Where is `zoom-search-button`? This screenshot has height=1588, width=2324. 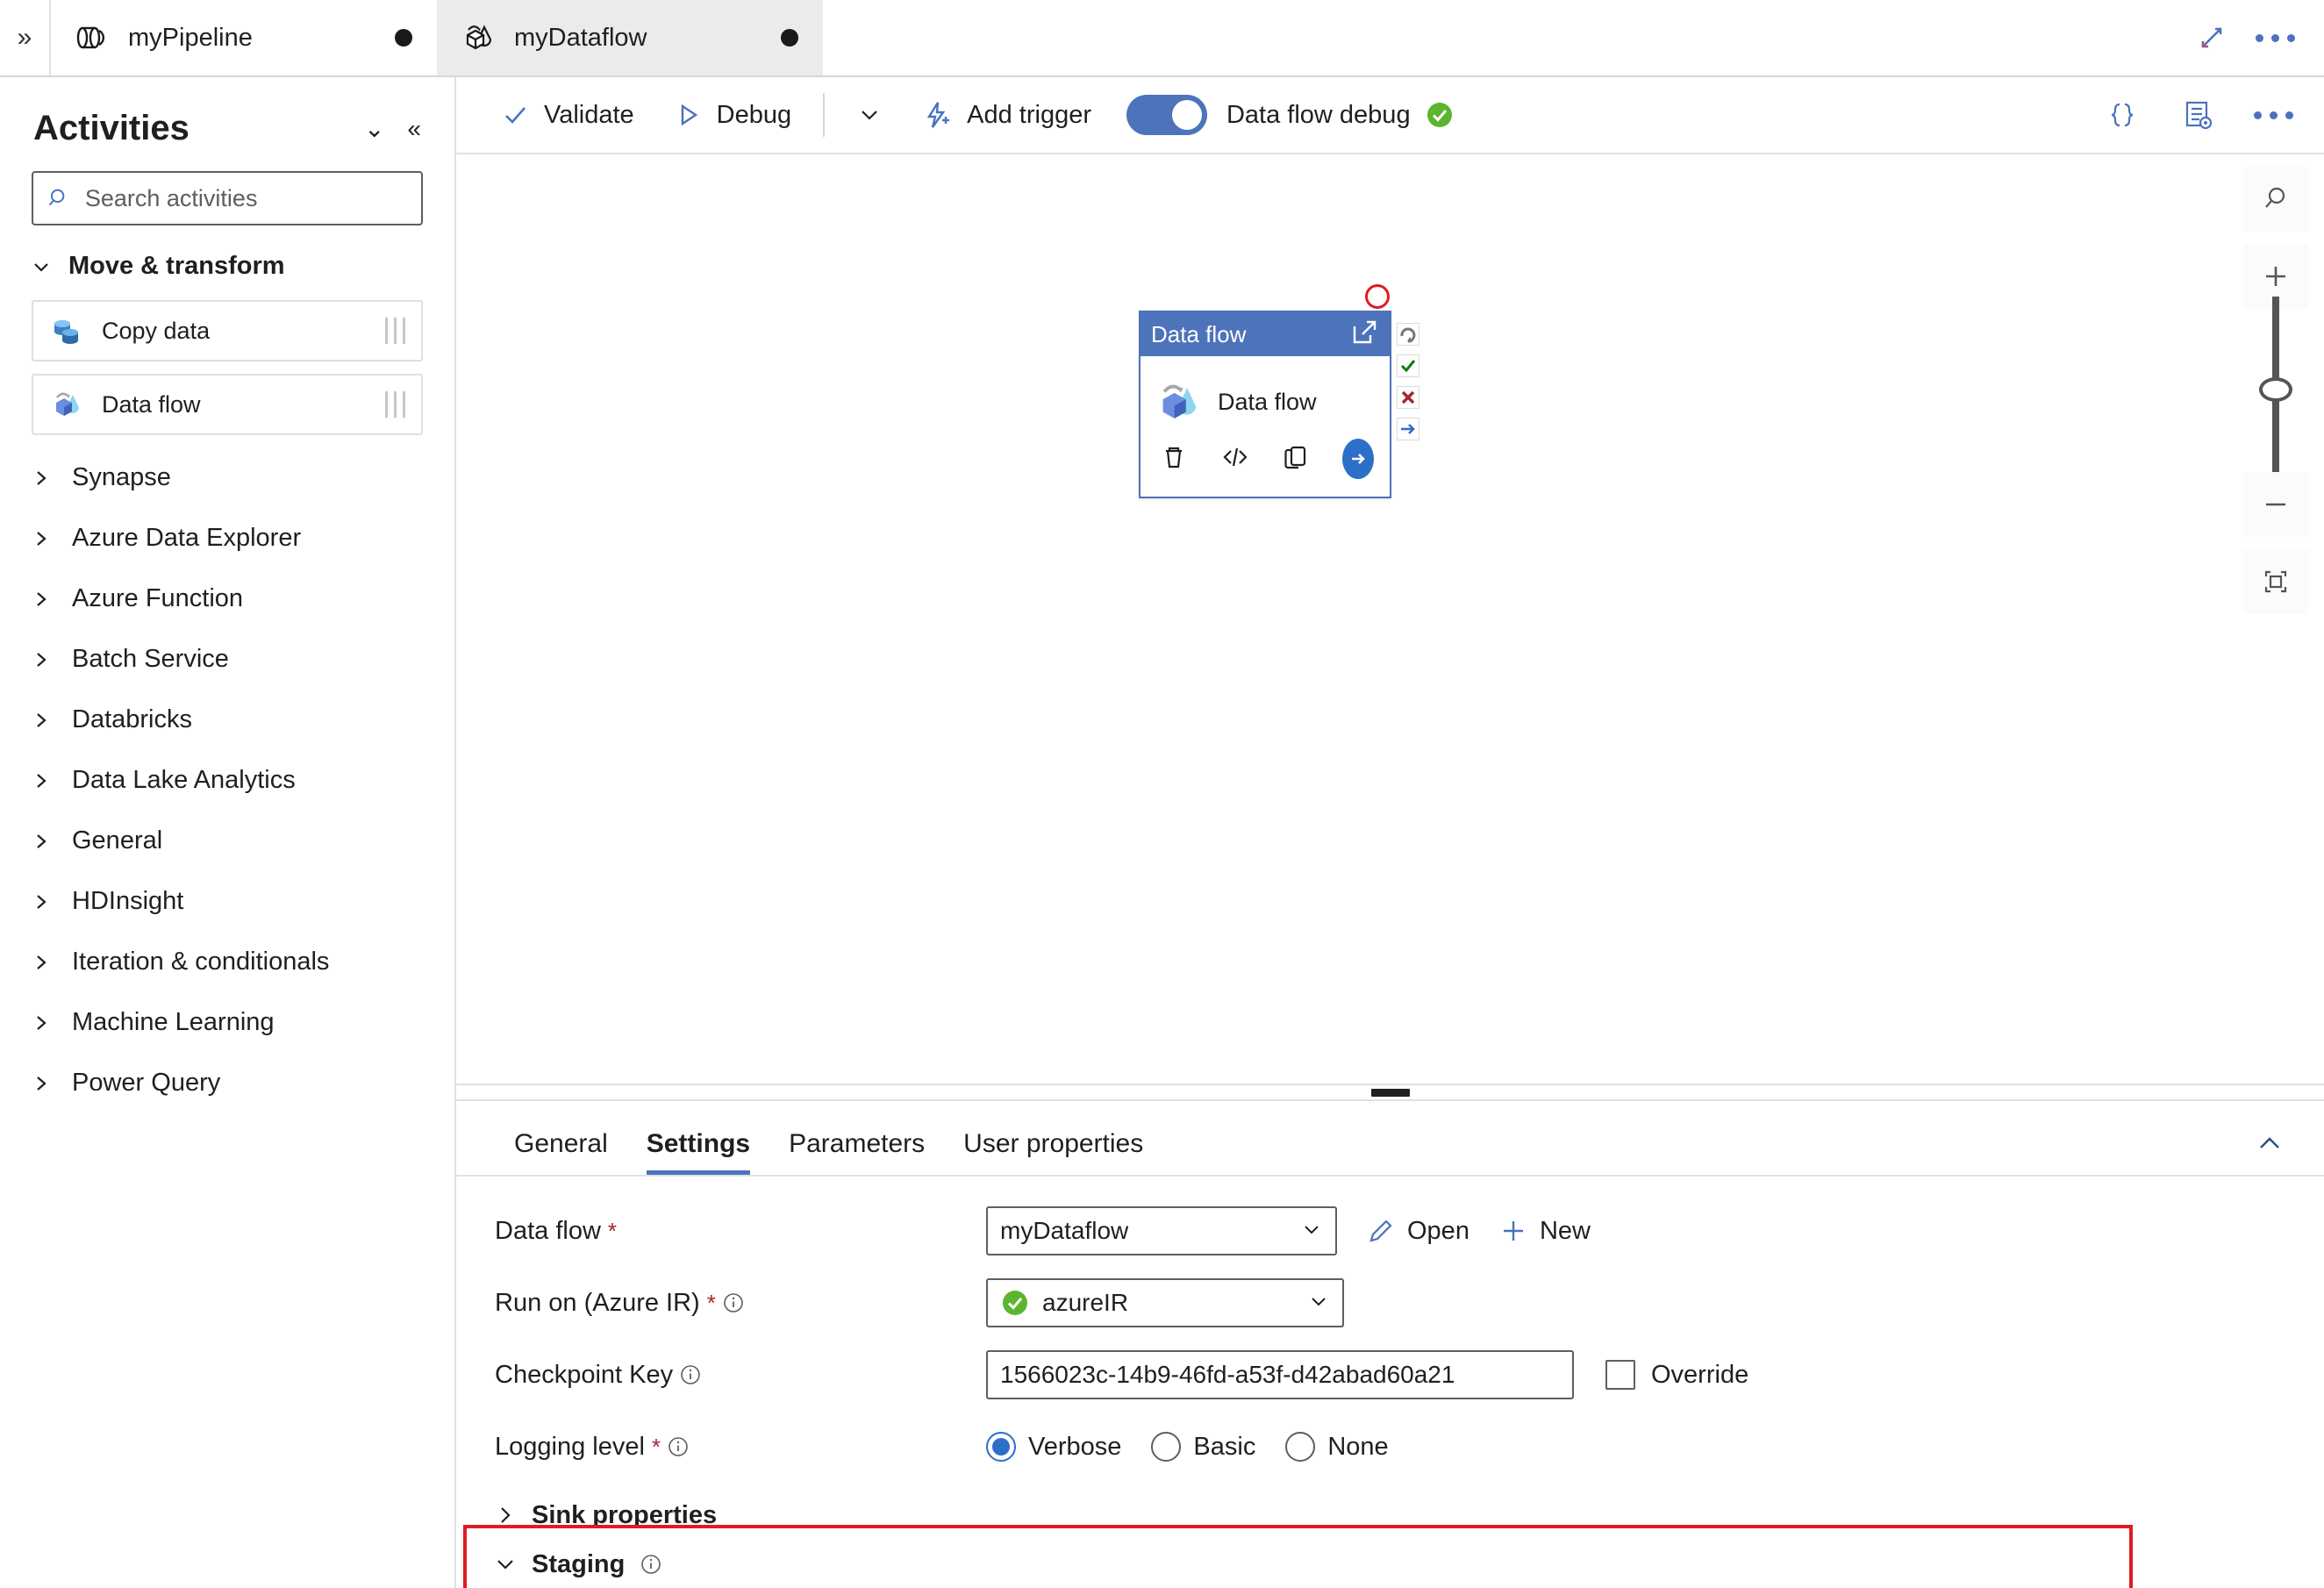 zoom-search-button is located at coordinates (2275, 199).